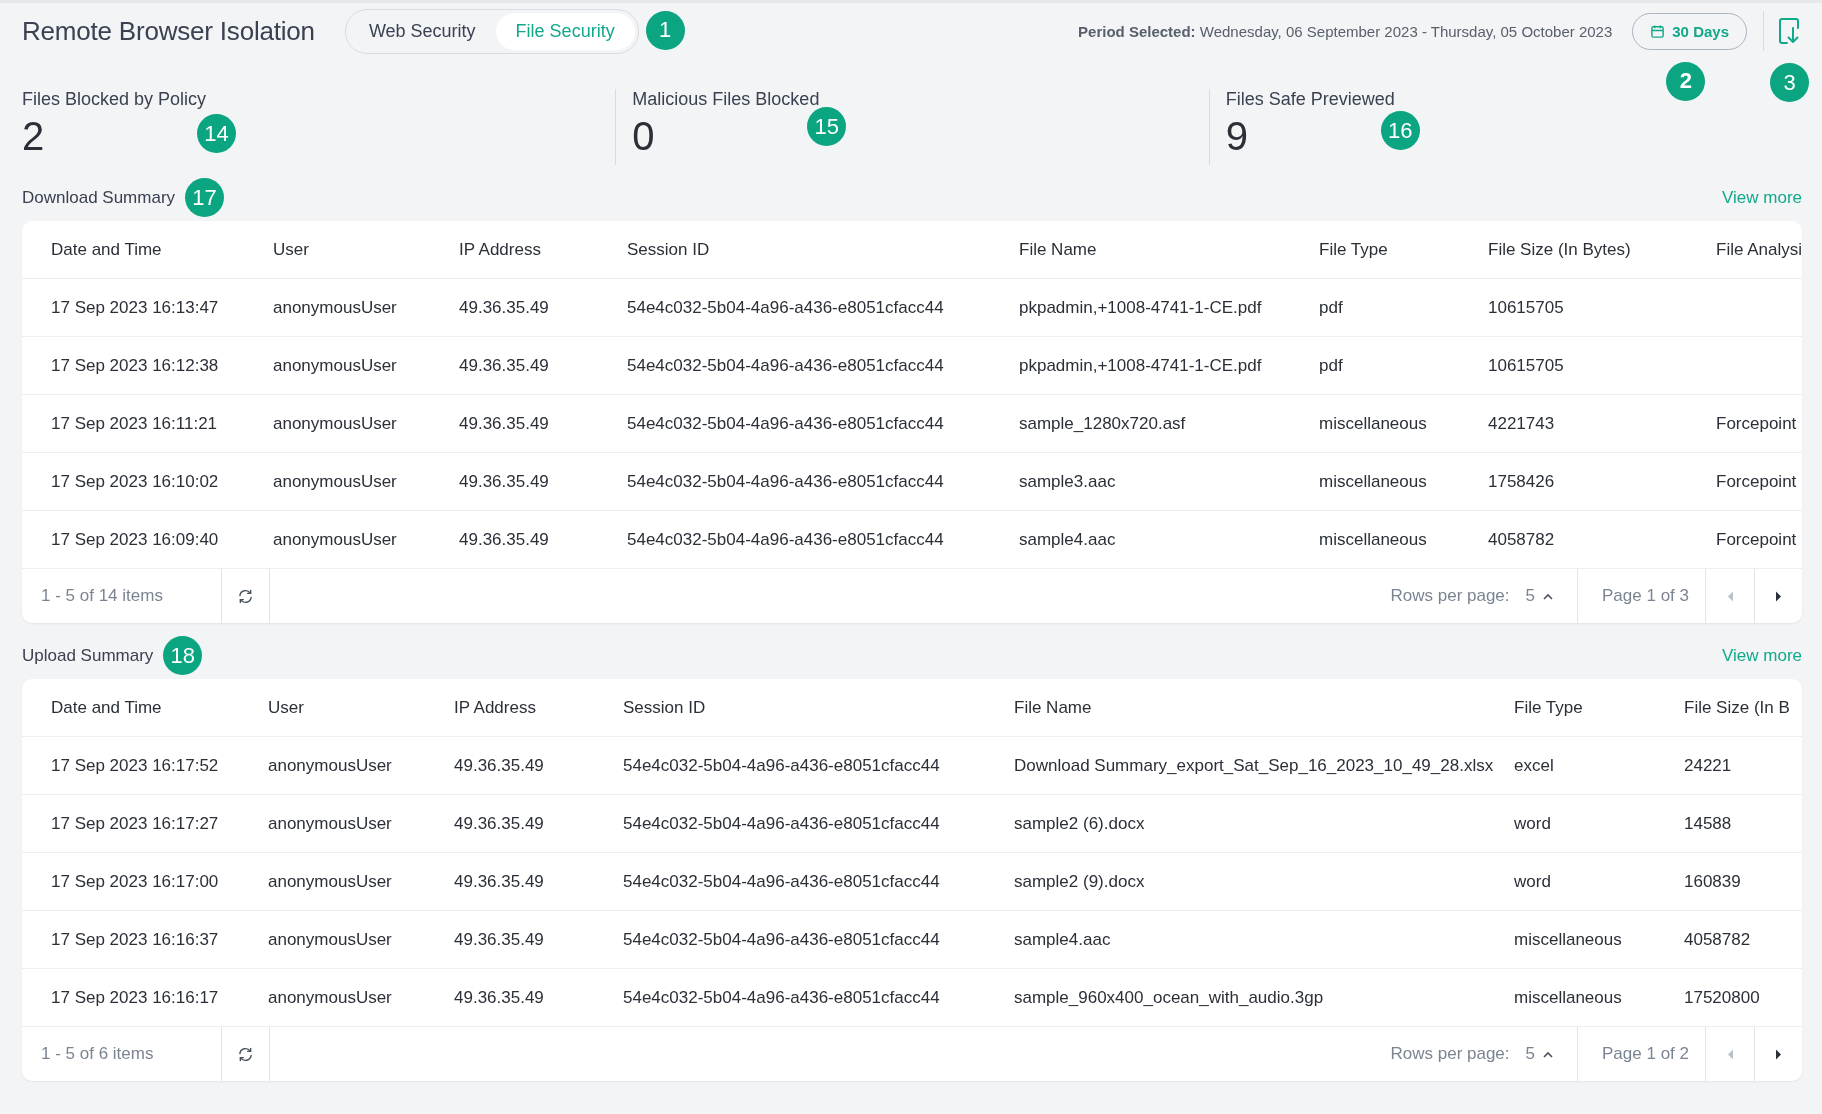  Describe the element at coordinates (1236, 136) in the screenshot. I see `stat-value: 9` at that location.